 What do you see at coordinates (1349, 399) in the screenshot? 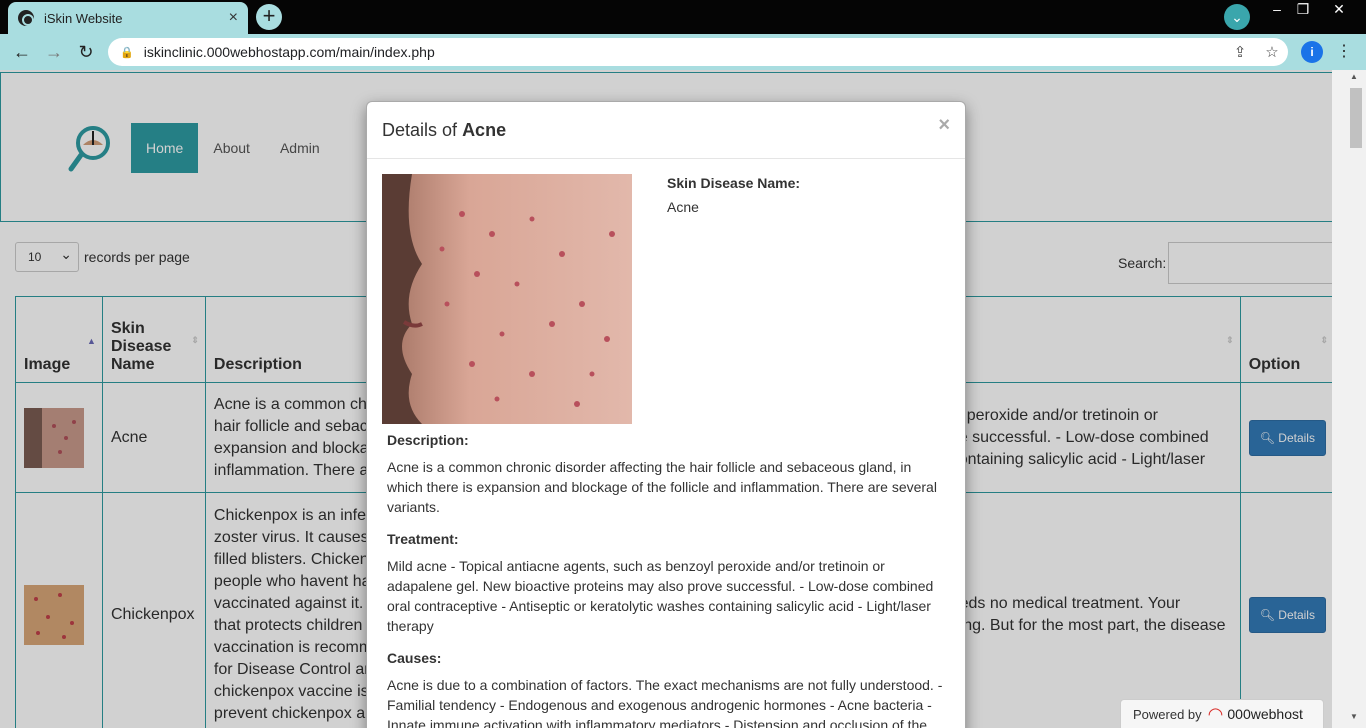
I see `page-scrollbar: ▲ ▼` at bounding box center [1349, 399].